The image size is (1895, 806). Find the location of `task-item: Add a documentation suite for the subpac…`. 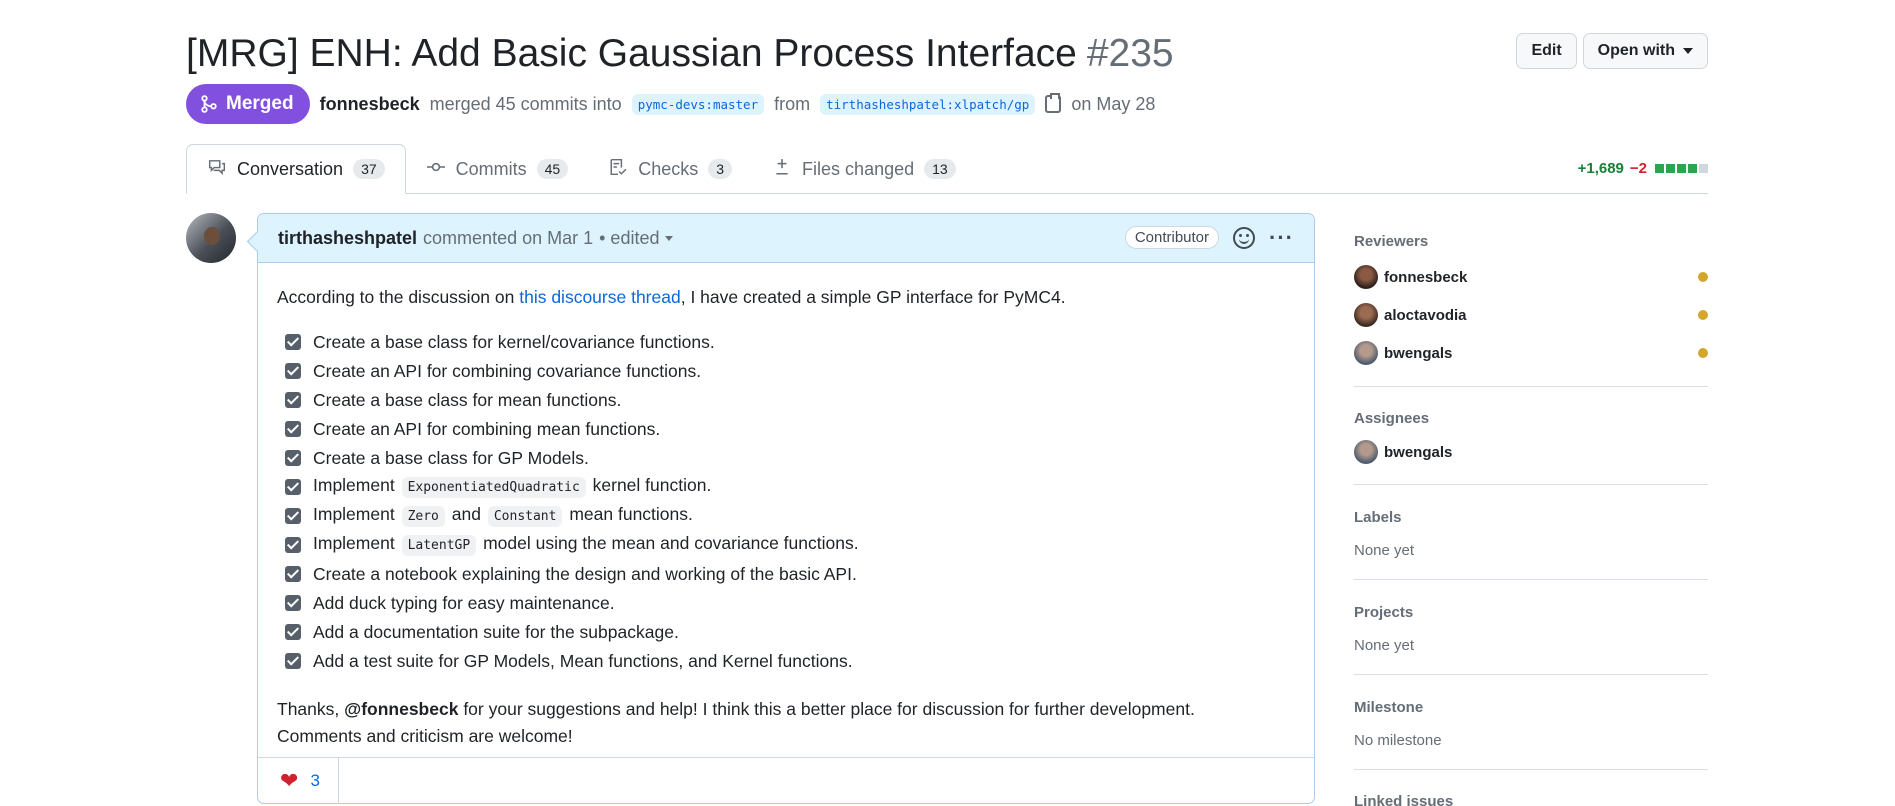

task-item: Add a documentation suite for the subpac… is located at coordinates (786, 631).